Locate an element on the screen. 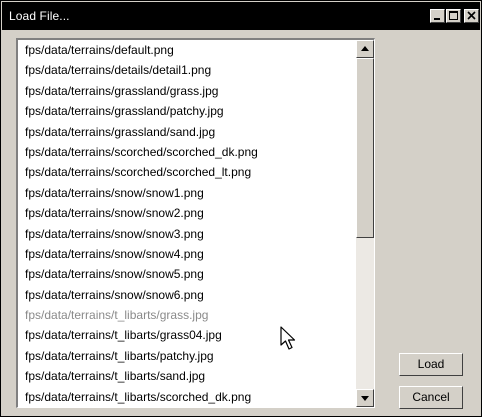 This screenshot has height=417, width=482. close-button is located at coordinates (471, 16).